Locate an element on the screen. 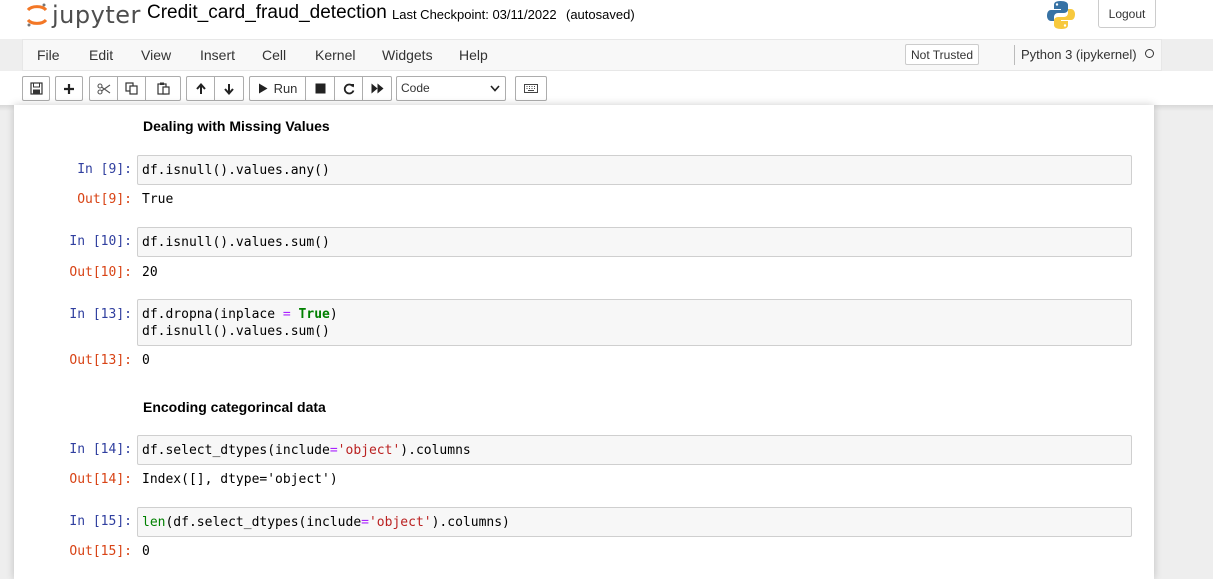 The width and height of the screenshot is (1213, 579). logout-button: Logout is located at coordinates (1127, 14).